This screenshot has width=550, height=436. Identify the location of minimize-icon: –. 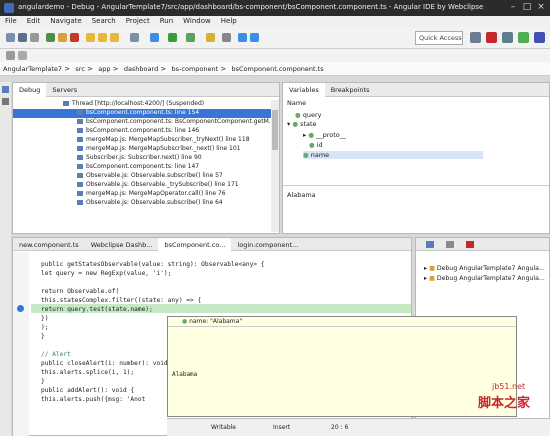
(513, 7).